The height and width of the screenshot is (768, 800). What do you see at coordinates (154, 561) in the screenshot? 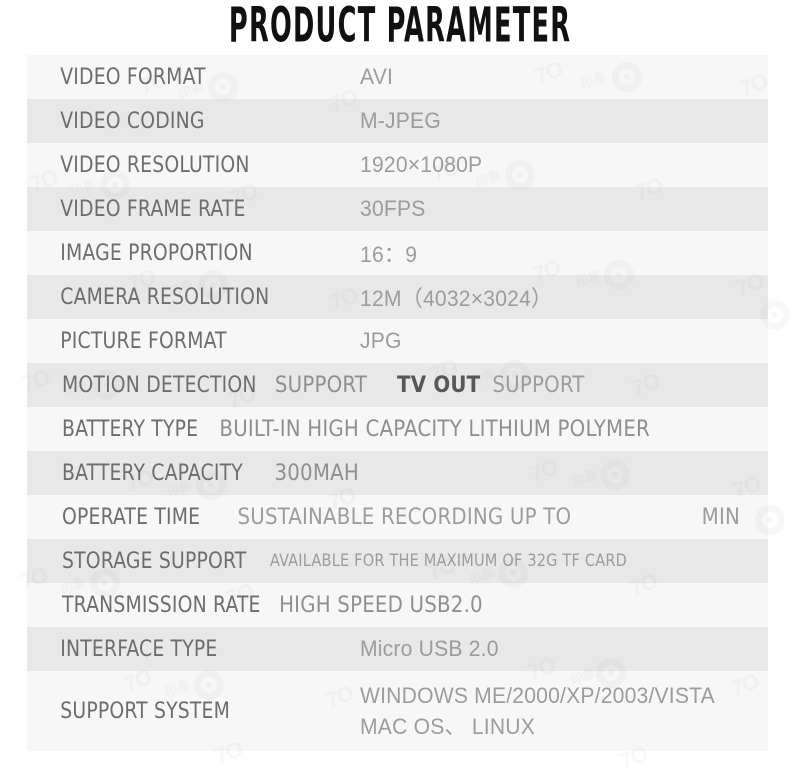
I see `row-label: STORAGE SUPPORT` at bounding box center [154, 561].